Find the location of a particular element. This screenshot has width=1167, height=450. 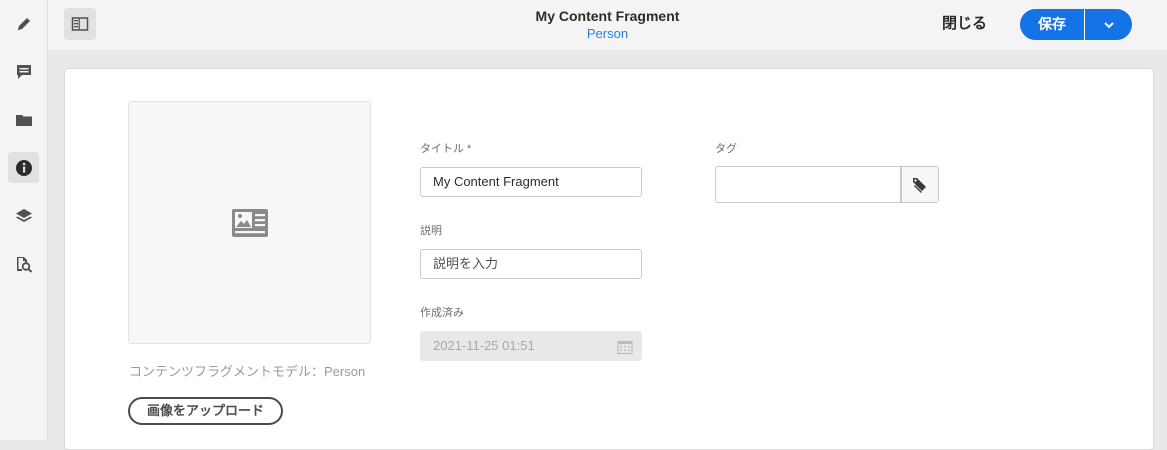

tags-label: タグ is located at coordinates (726, 149).